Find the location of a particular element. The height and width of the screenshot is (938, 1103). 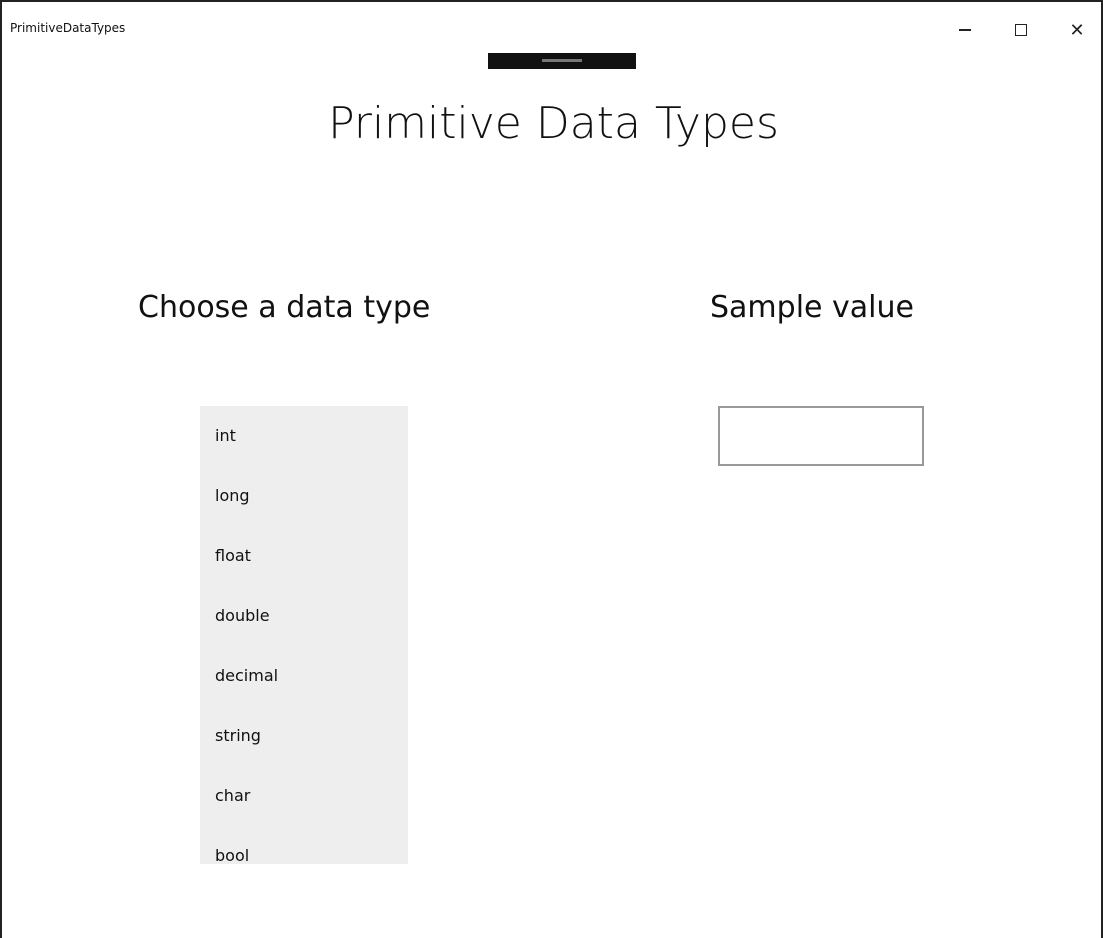

list-item-float: float is located at coordinates (233, 555).